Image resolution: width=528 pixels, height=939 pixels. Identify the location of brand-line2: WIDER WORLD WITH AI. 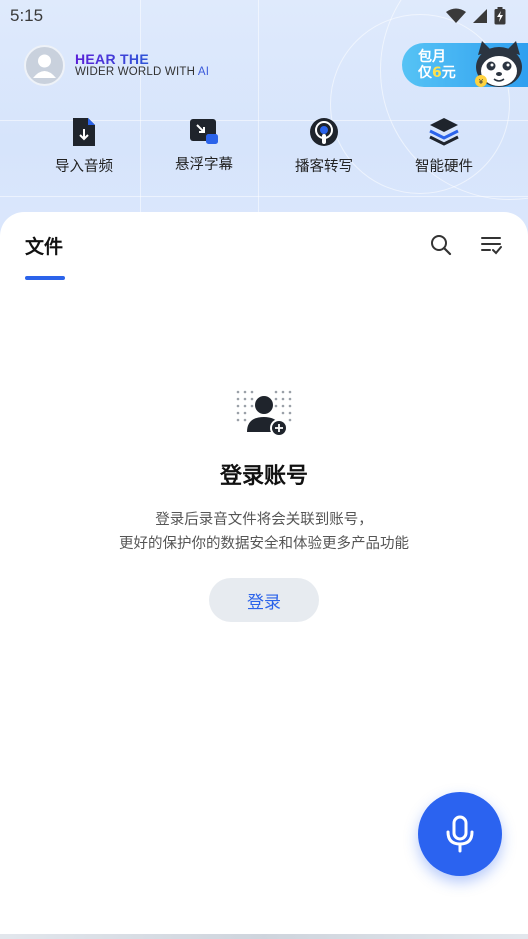
(142, 72).